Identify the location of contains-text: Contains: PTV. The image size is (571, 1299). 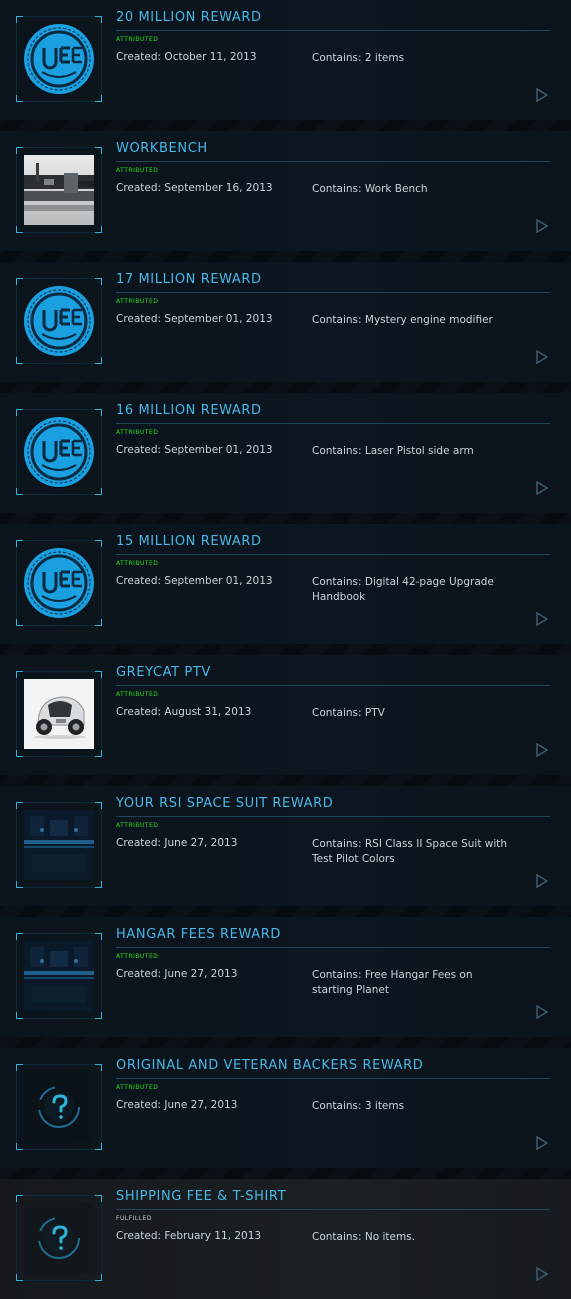
(348, 713).